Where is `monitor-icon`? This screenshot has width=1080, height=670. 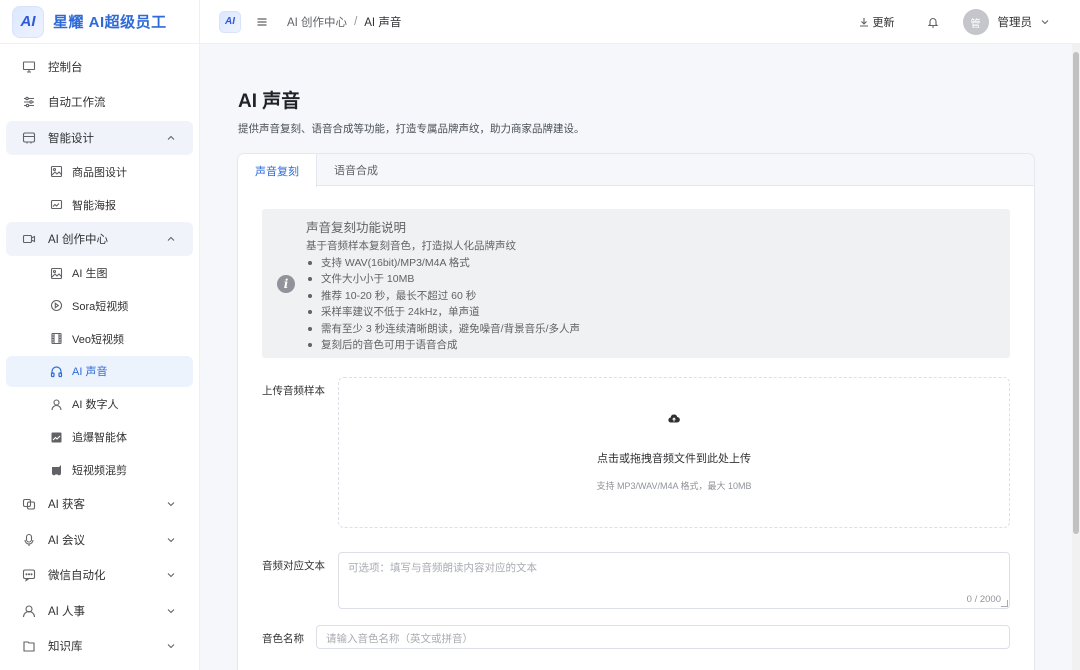 monitor-icon is located at coordinates (29, 67).